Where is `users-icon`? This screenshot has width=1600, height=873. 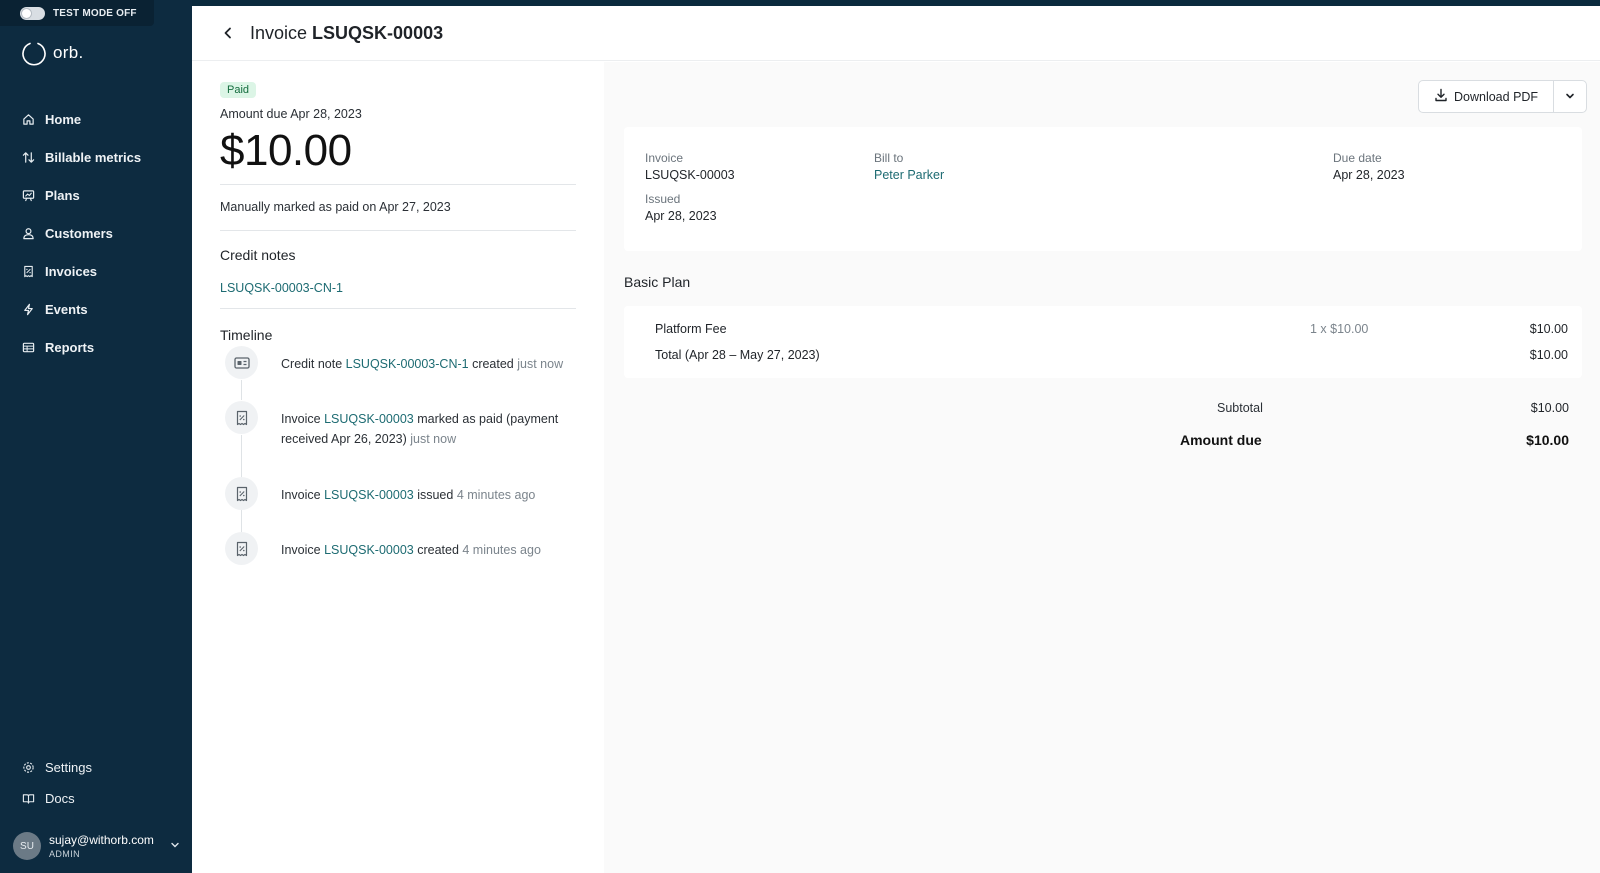
users-icon is located at coordinates (28, 233).